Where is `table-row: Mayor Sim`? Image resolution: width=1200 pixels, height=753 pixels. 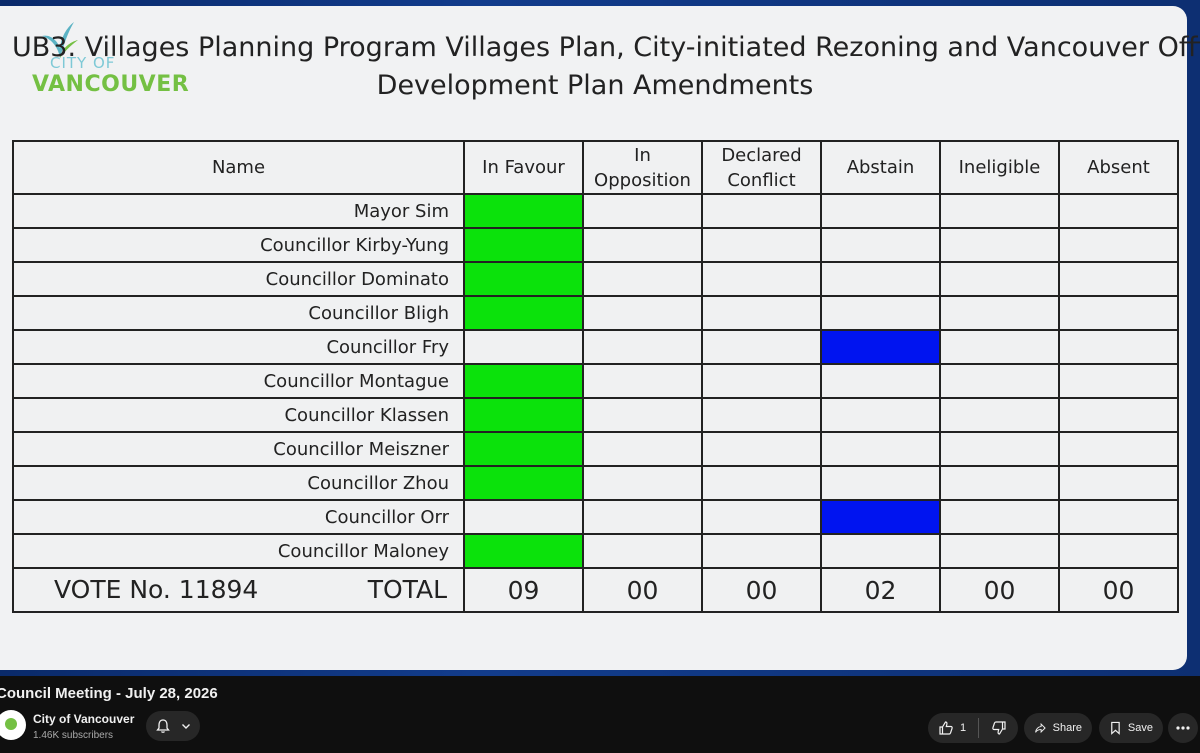
table-row: Mayor Sim is located at coordinates (595, 211).